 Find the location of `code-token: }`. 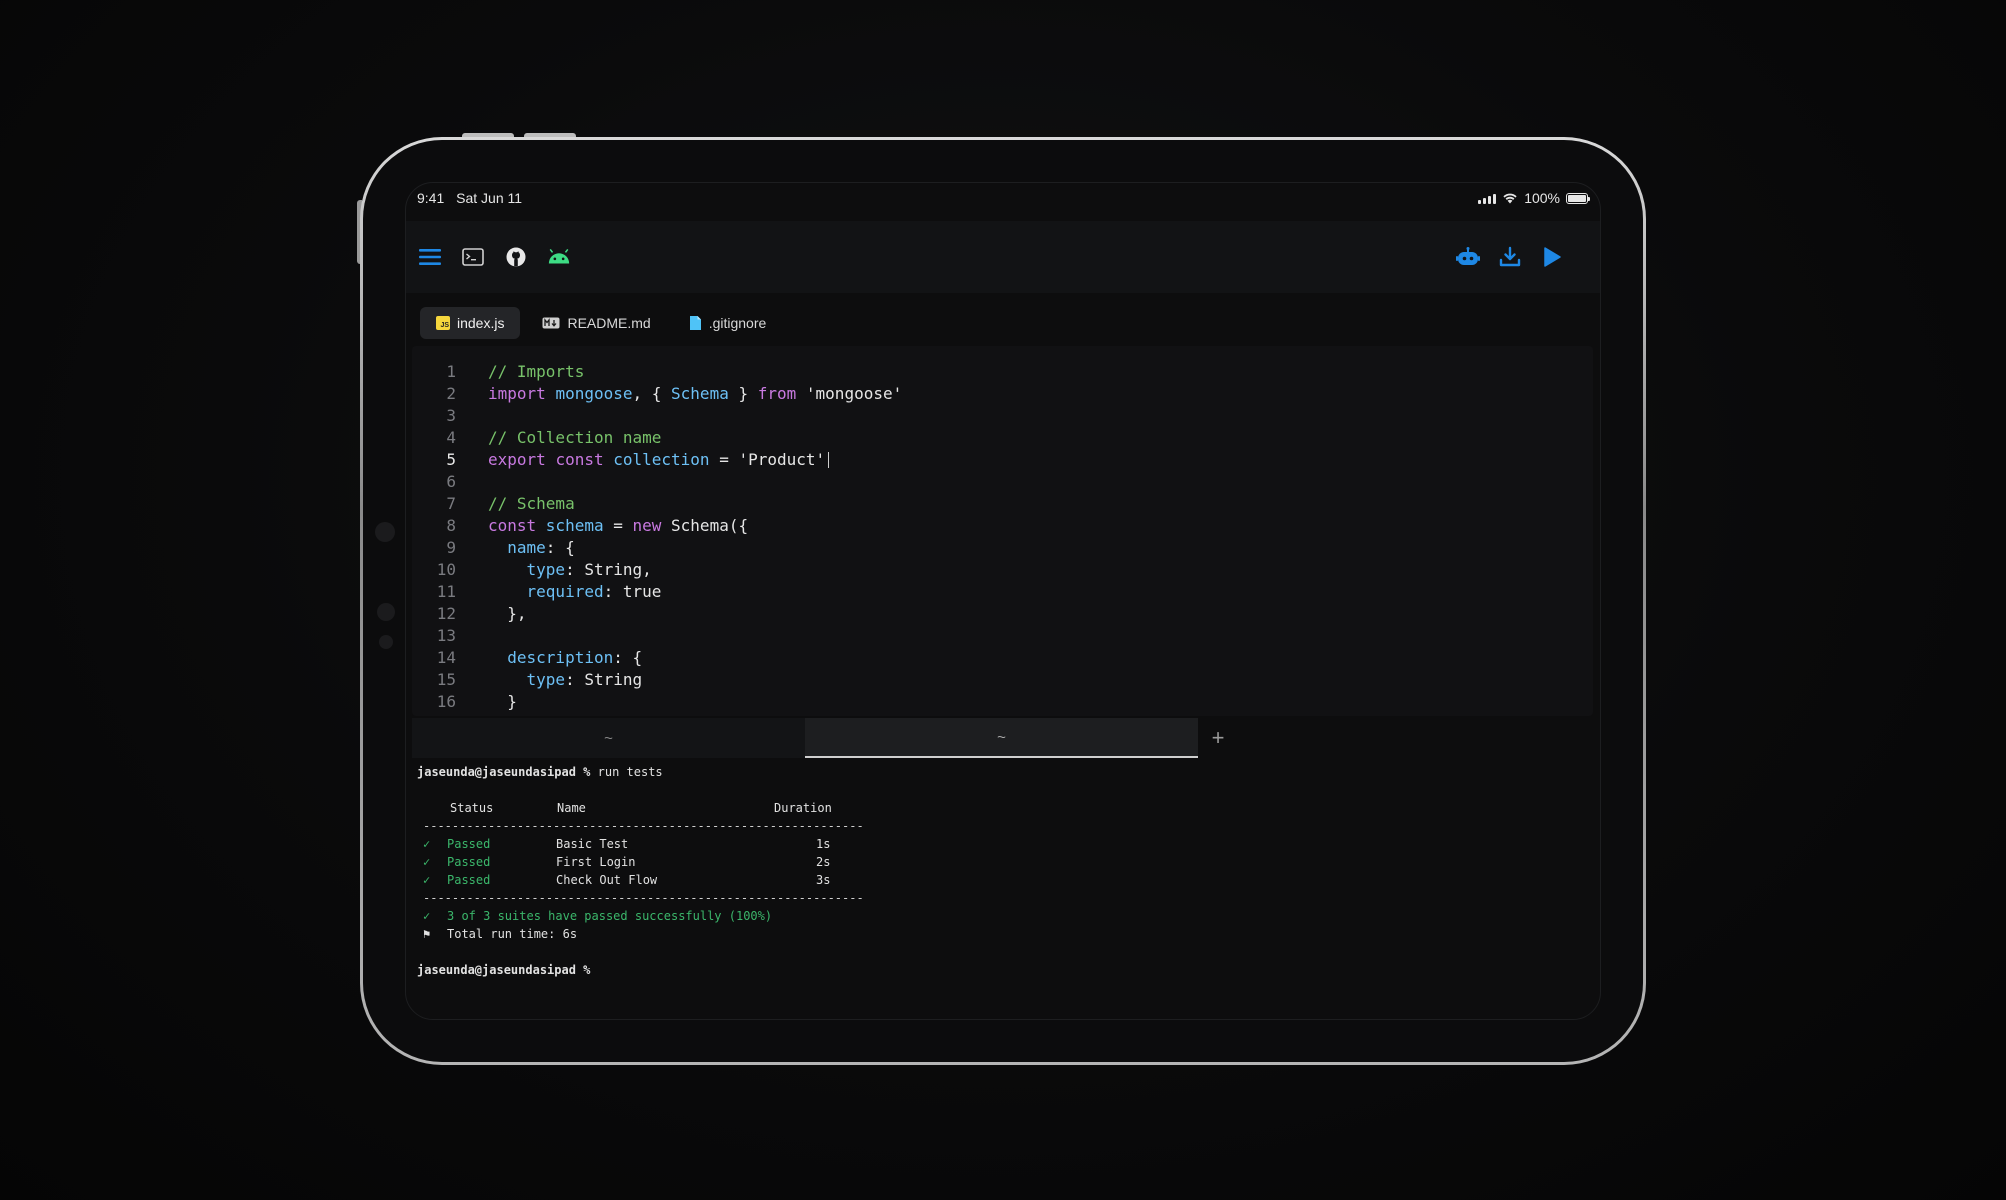

code-token: } is located at coordinates (502, 701).